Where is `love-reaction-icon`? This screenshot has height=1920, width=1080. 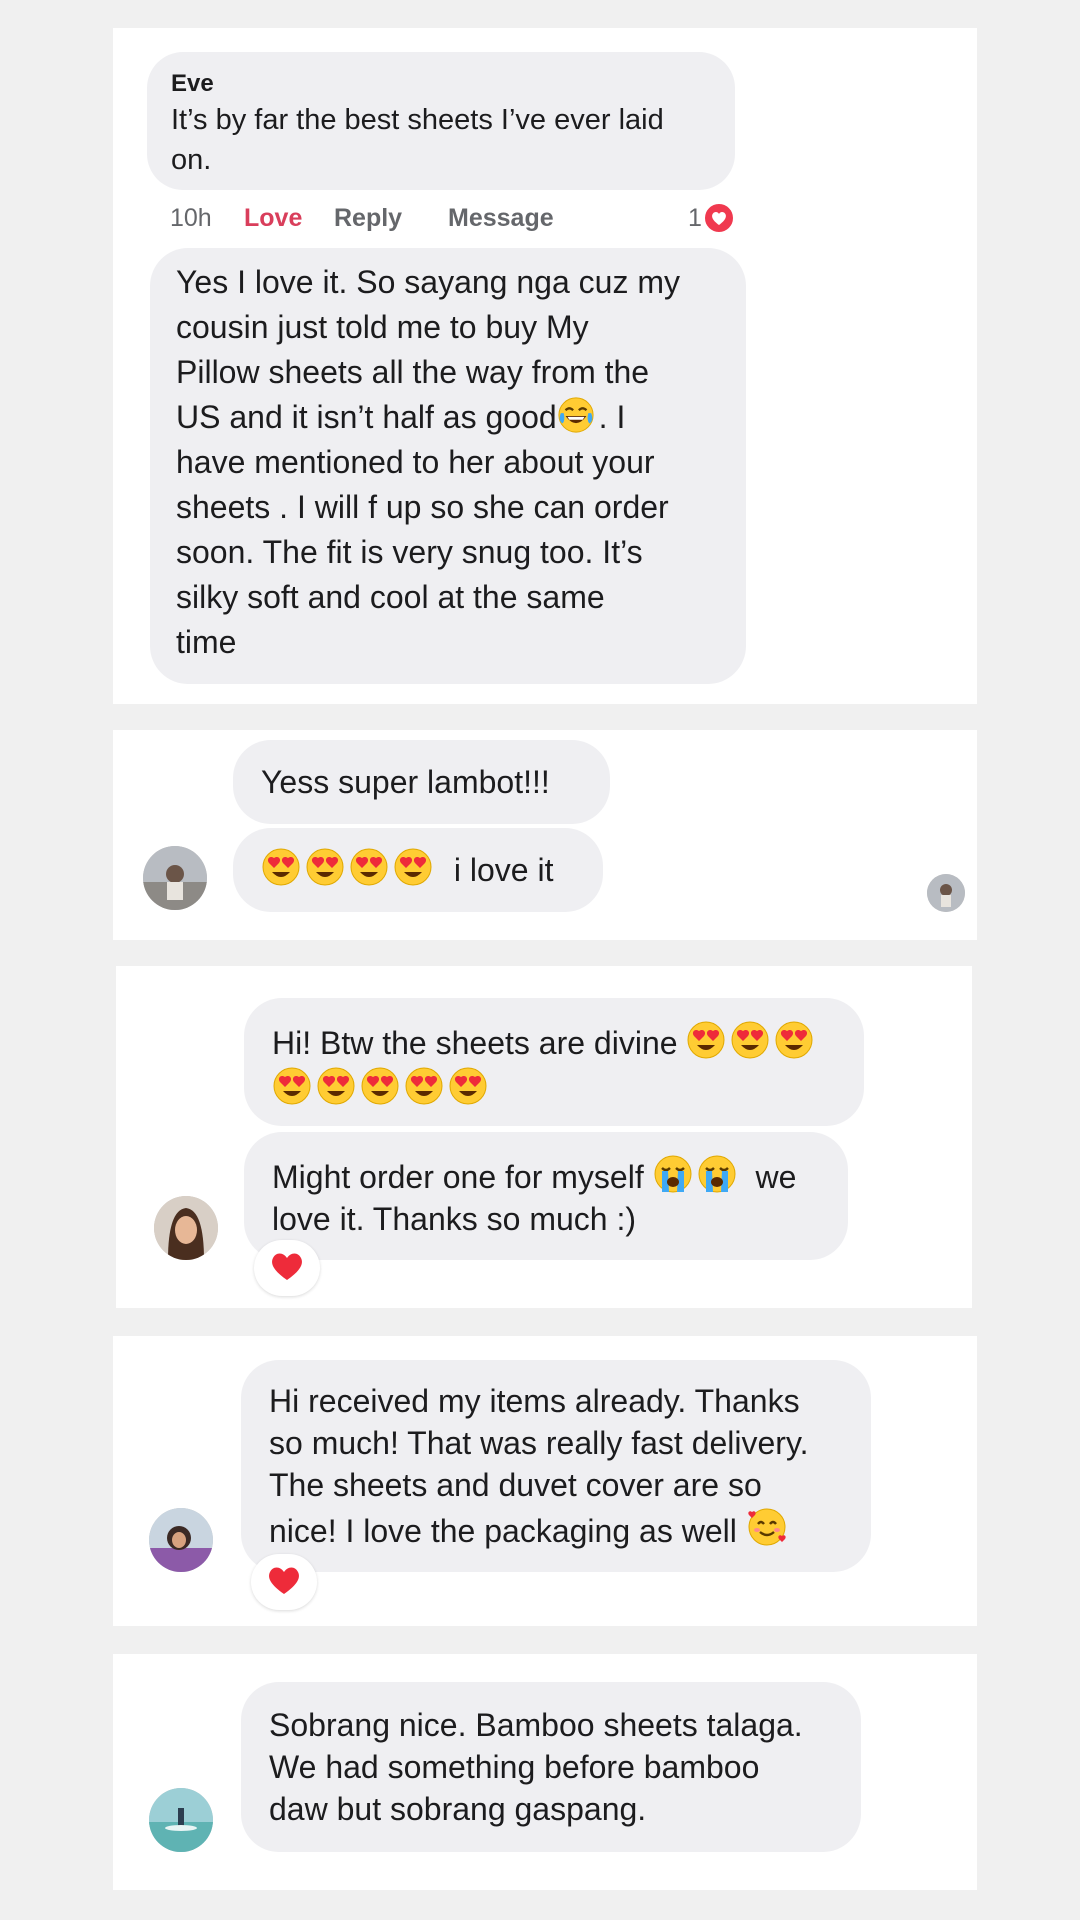 love-reaction-icon is located at coordinates (719, 218).